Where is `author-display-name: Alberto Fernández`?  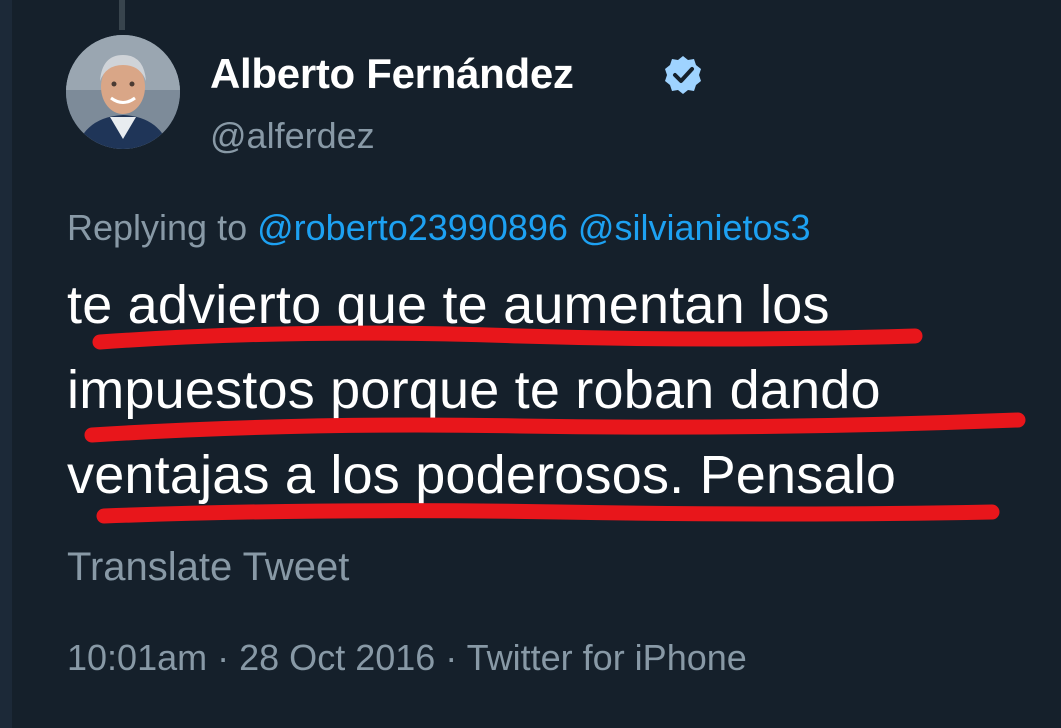
author-display-name: Alberto Fernández is located at coordinates (392, 74).